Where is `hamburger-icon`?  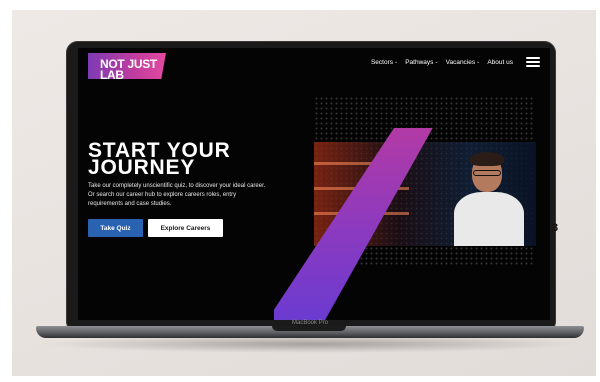
hamburger-icon is located at coordinates (533, 62).